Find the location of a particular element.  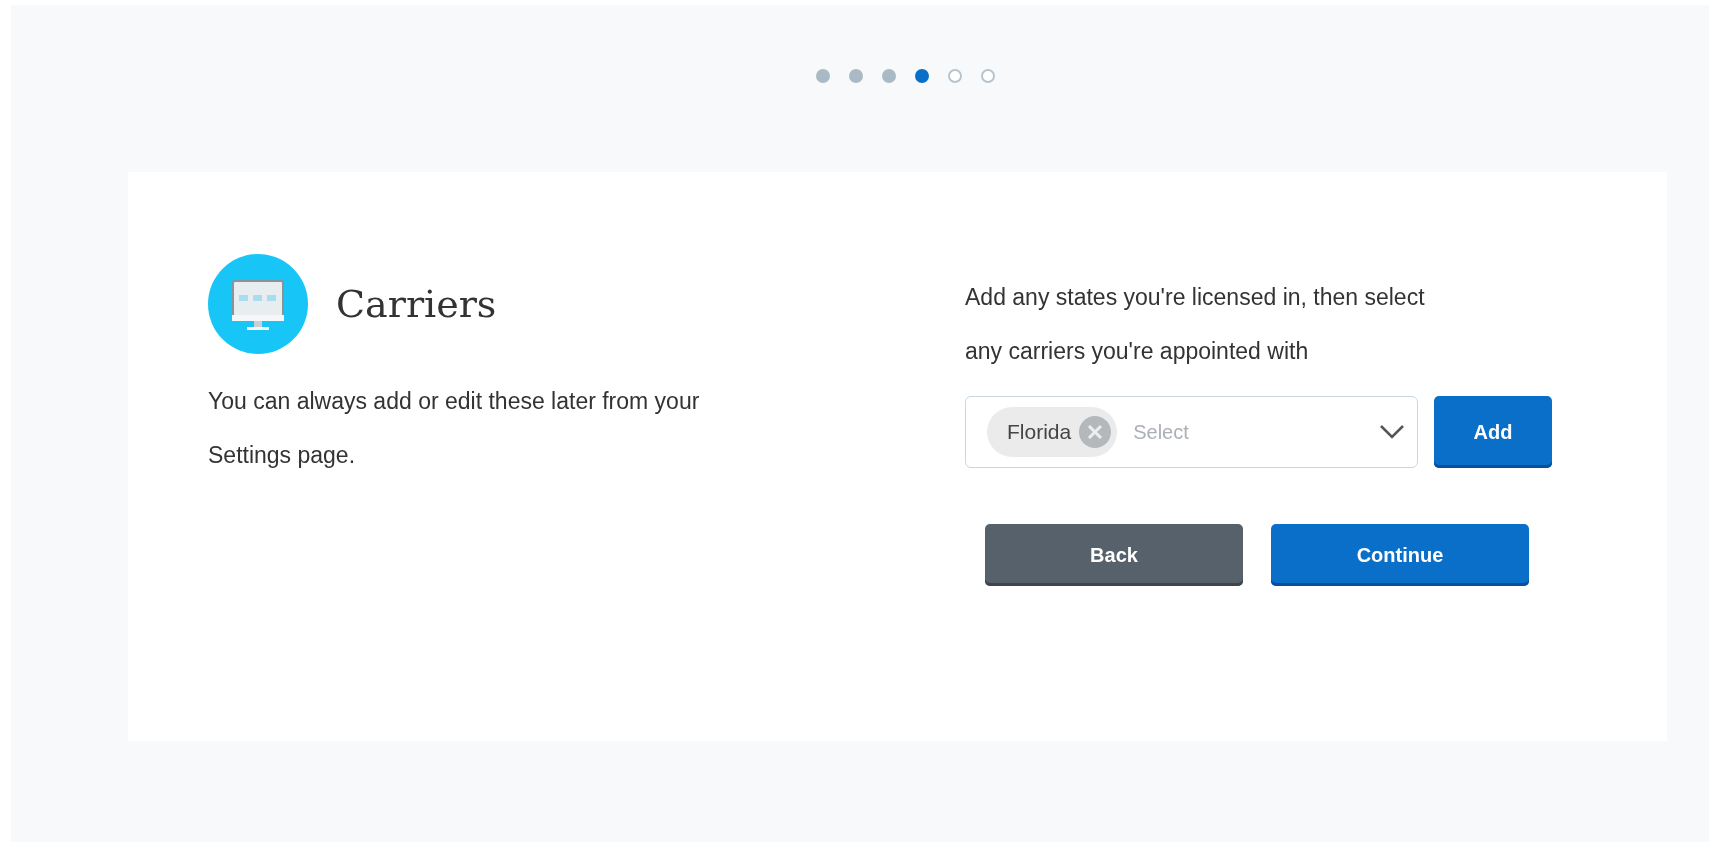

instructions-text: Add any states you're licensed in, then select any carriers you're appointed with is located at coordinates (1195, 324).